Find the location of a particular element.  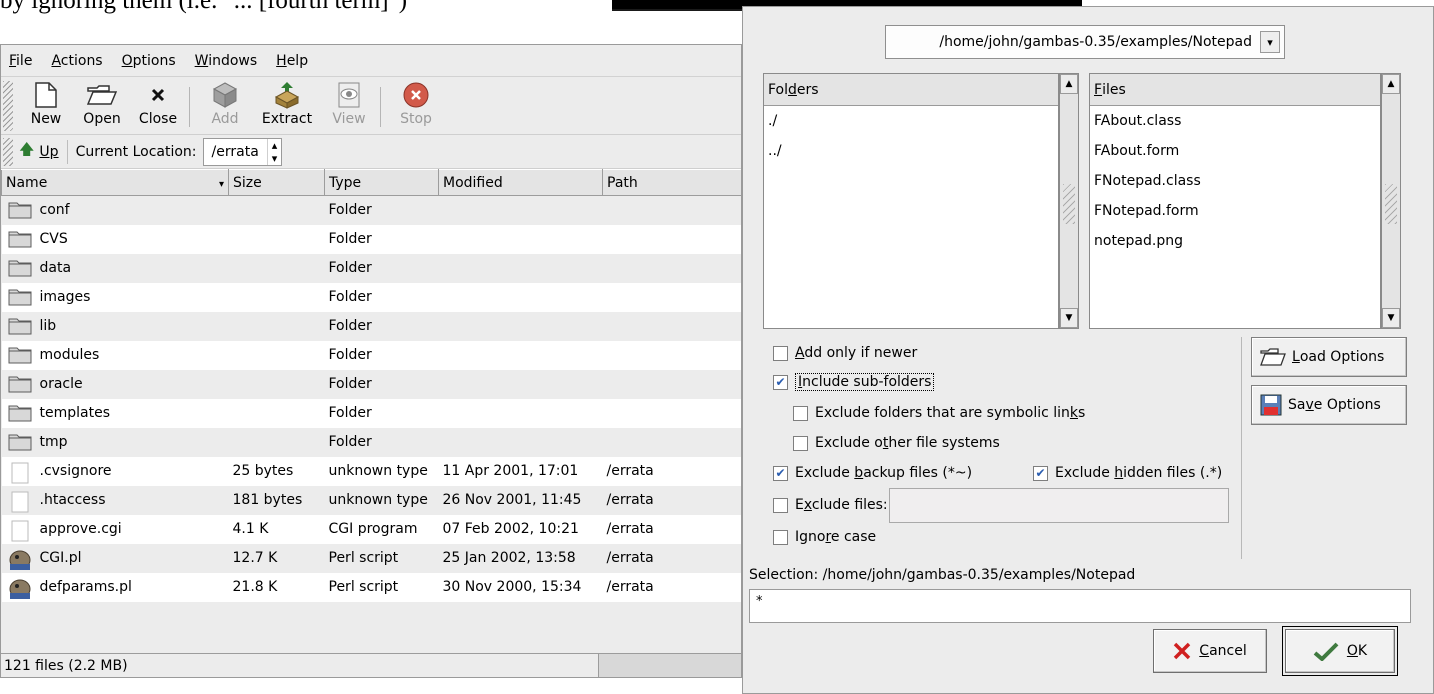

stop-button: Stop is located at coordinates (416, 104).